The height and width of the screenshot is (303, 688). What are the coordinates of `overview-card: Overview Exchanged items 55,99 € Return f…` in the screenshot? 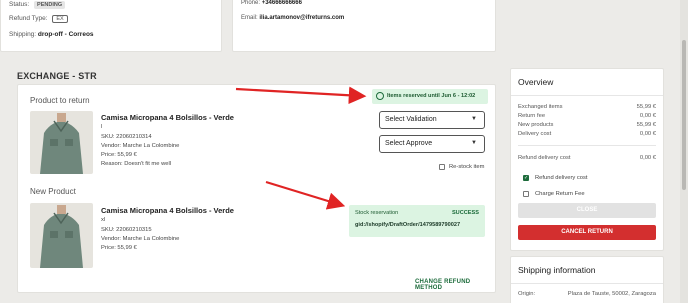 It's located at (587, 159).